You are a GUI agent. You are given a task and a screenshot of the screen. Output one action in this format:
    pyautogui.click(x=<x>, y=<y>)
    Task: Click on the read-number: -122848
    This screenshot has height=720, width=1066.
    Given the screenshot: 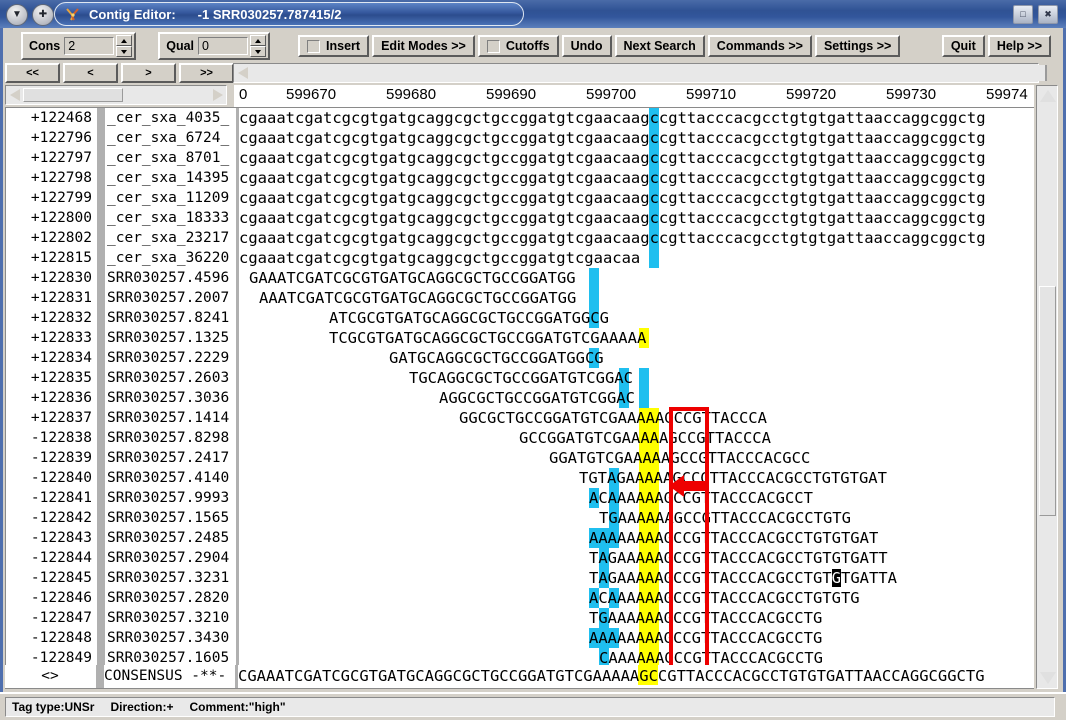 What is the action you would take?
    pyautogui.click(x=51, y=638)
    